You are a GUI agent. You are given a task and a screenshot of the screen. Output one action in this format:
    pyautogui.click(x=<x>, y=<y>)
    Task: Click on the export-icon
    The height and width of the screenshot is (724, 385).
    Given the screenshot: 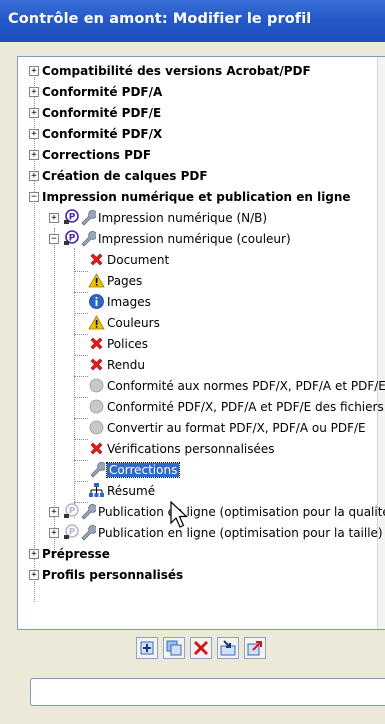 What is the action you would take?
    pyautogui.click(x=254, y=648)
    